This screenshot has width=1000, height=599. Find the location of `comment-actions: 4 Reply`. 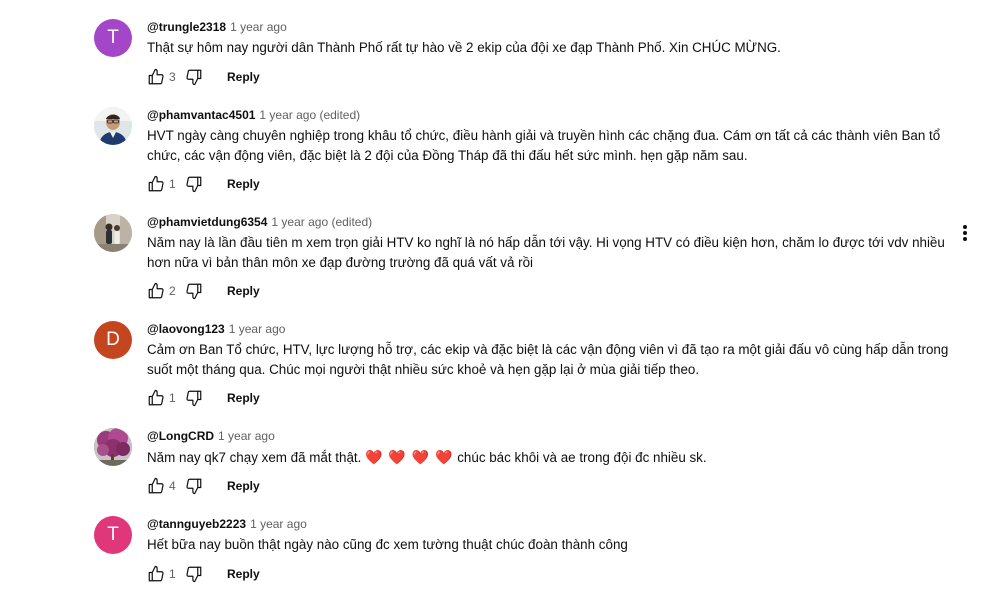

comment-actions: 4 Reply is located at coordinates (203, 486).